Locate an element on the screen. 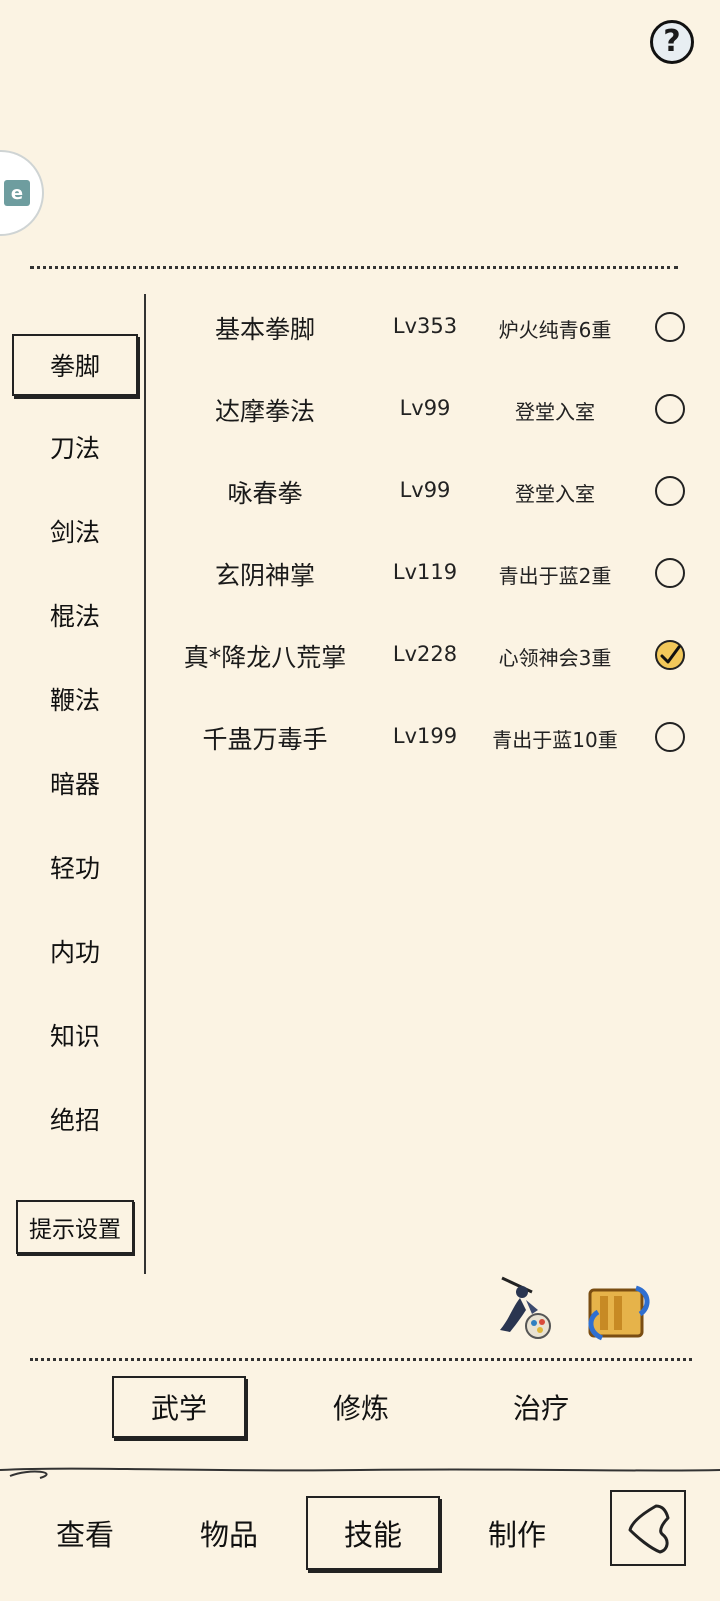 The width and height of the screenshot is (720, 1601). category-label: 刀法 is located at coordinates (74, 448).